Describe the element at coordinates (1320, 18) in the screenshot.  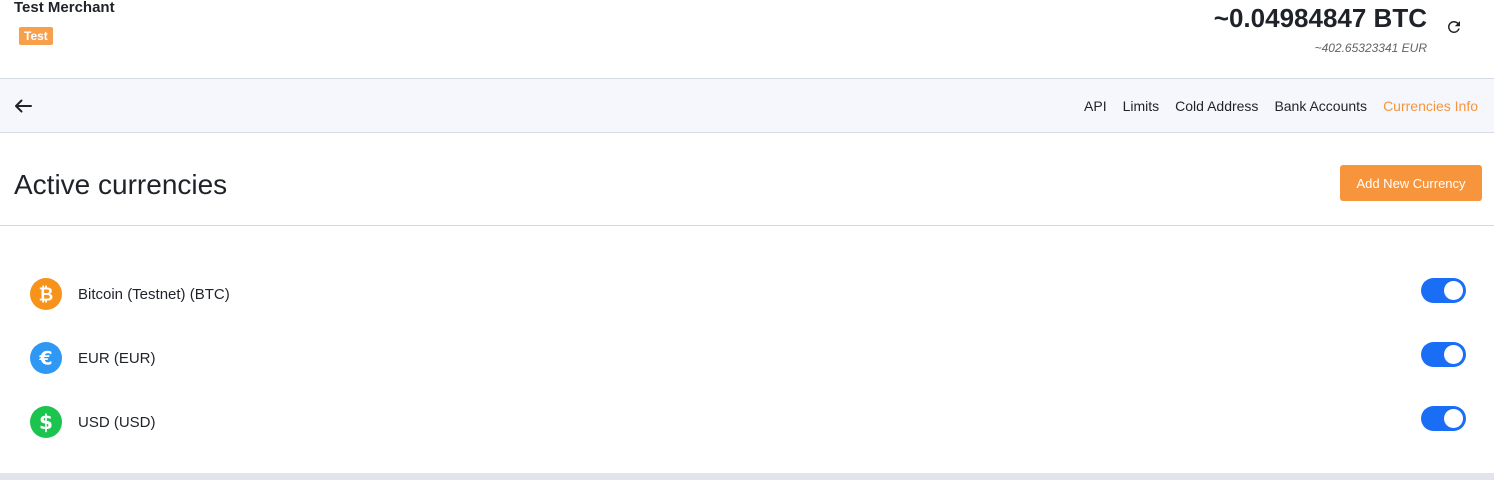
I see `balance-crypto: ~0.04984847 BTC` at that location.